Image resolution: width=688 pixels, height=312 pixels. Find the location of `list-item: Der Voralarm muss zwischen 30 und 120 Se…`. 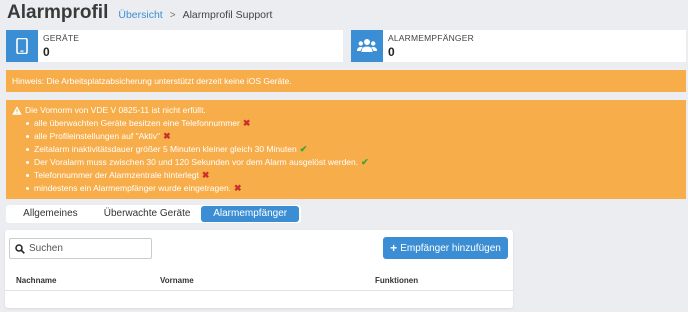

list-item: Der Voralarm muss zwischen 30 und 120 Se… is located at coordinates (353, 162).